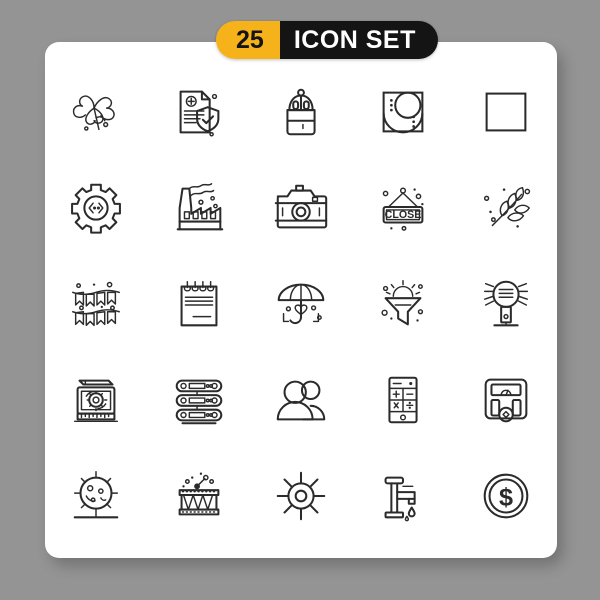 This screenshot has height=600, width=600. I want to click on virus-cell-icon, so click(96, 495).